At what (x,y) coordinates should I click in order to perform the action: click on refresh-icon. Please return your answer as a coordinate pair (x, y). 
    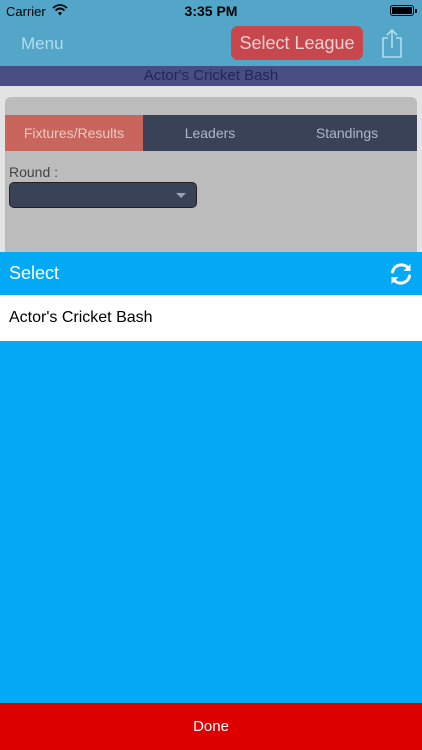
    Looking at the image, I should click on (401, 274).